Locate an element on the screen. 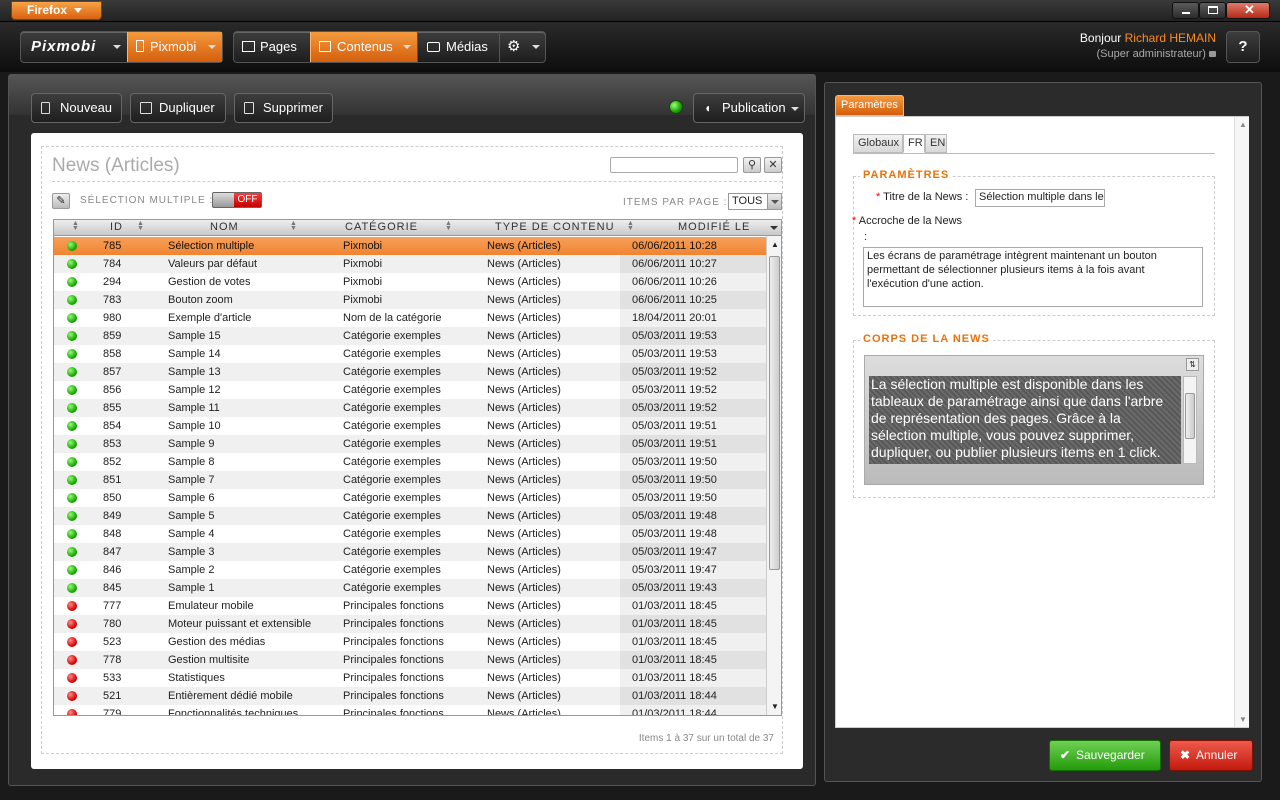 This screenshot has height=800, width=1280. new-button: Nouveau is located at coordinates (76, 108).